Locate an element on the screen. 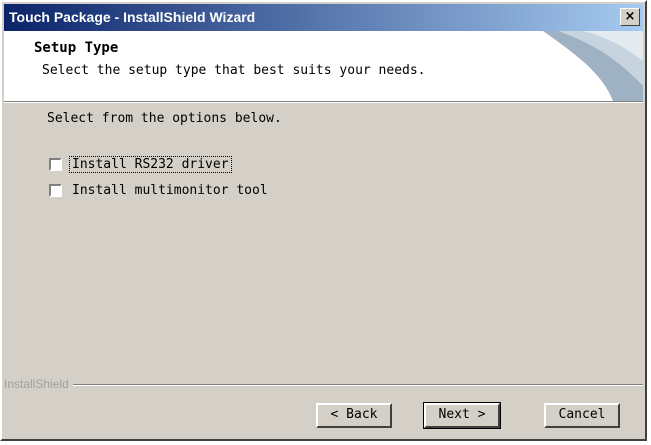  close-icon: × is located at coordinates (630, 16).